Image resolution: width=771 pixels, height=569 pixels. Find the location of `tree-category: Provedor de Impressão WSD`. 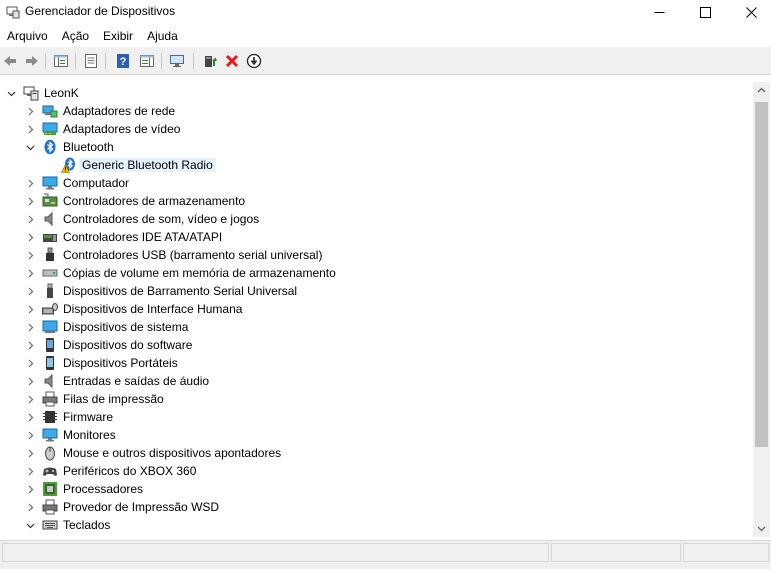

tree-category: Provedor de Impressão WSD is located at coordinates (376, 507).